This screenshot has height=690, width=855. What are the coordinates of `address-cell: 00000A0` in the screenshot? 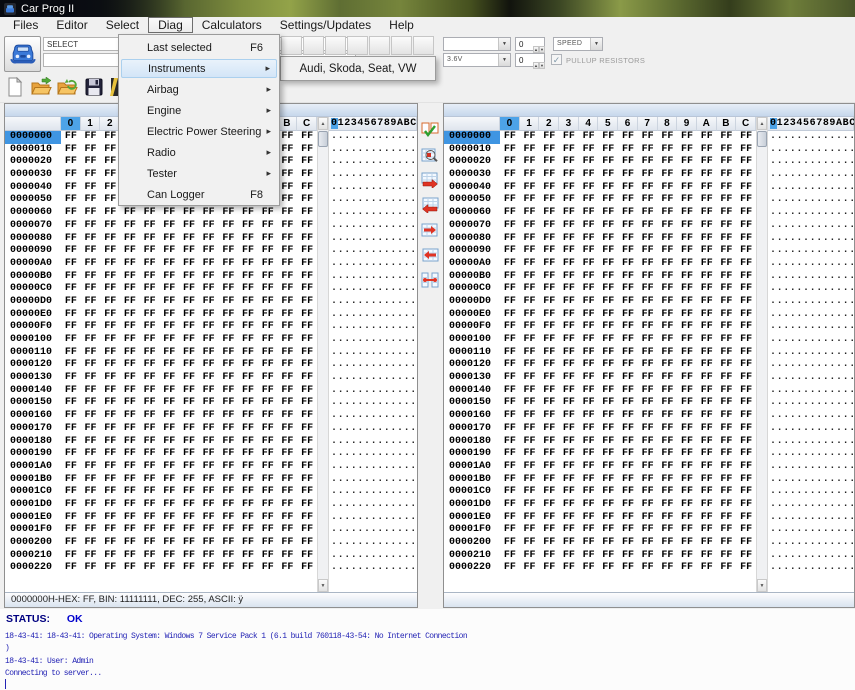 It's located at (33, 264).